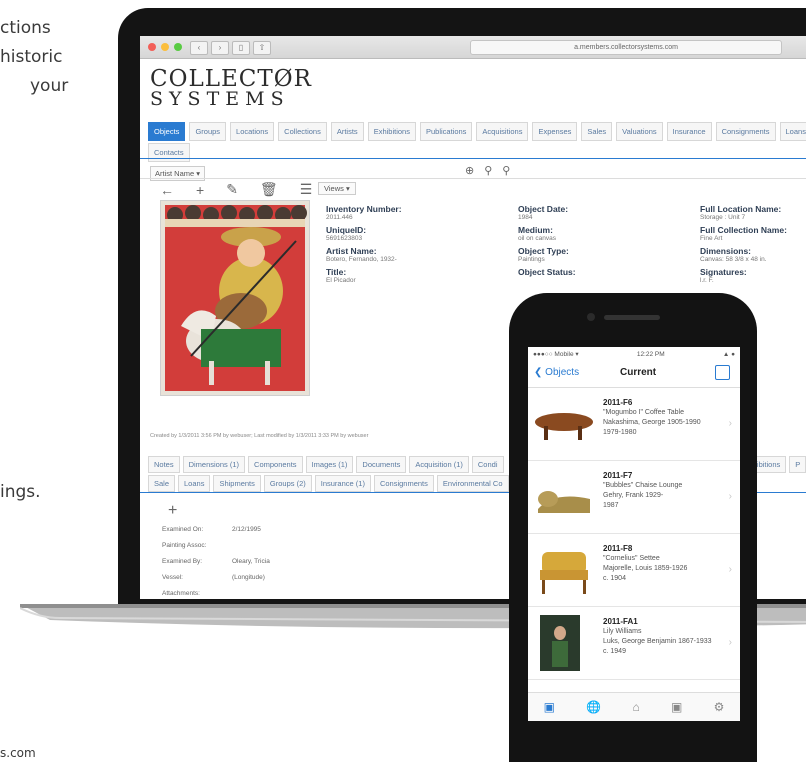  Describe the element at coordinates (792, 131) in the screenshot. I see `menu-item-loans: Loans` at that location.